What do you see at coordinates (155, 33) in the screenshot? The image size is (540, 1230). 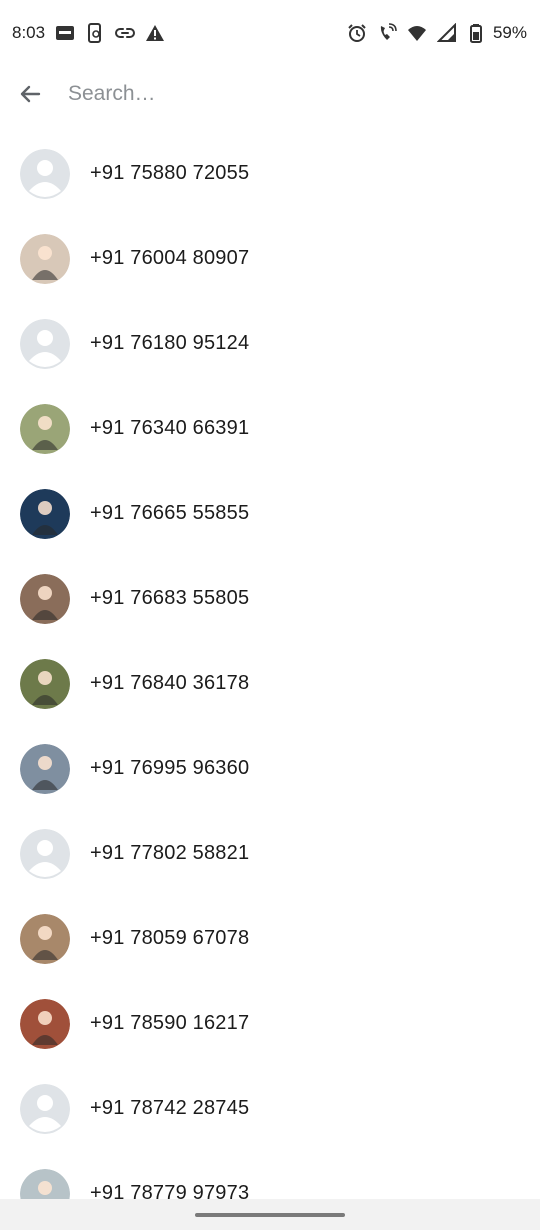 I see `warning-icon` at bounding box center [155, 33].